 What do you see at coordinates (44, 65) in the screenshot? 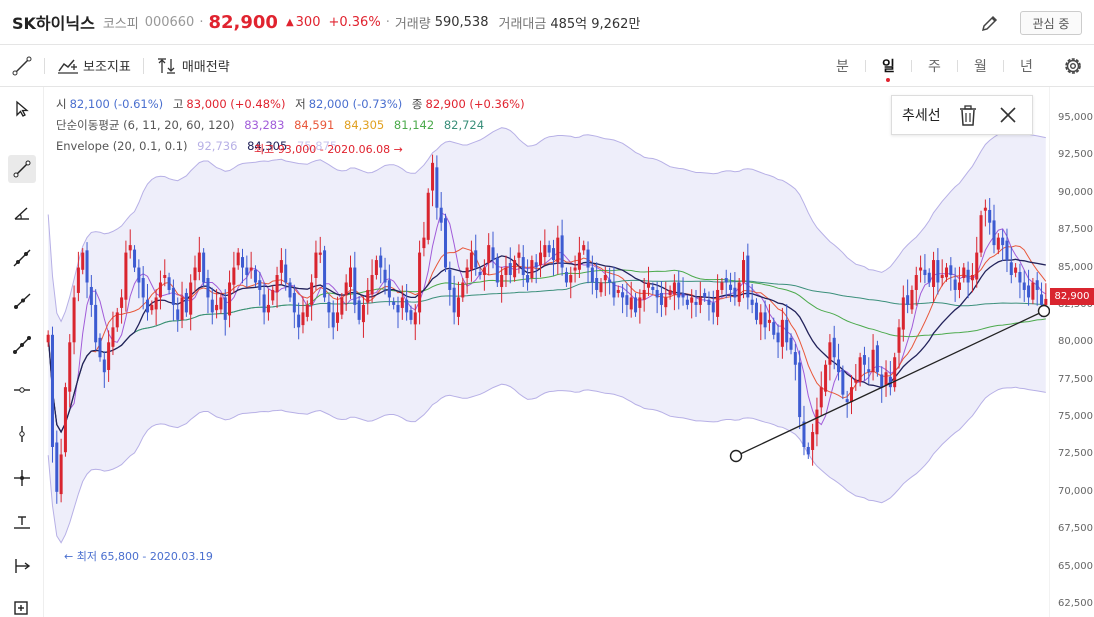
I see `toolbar-separator` at bounding box center [44, 65].